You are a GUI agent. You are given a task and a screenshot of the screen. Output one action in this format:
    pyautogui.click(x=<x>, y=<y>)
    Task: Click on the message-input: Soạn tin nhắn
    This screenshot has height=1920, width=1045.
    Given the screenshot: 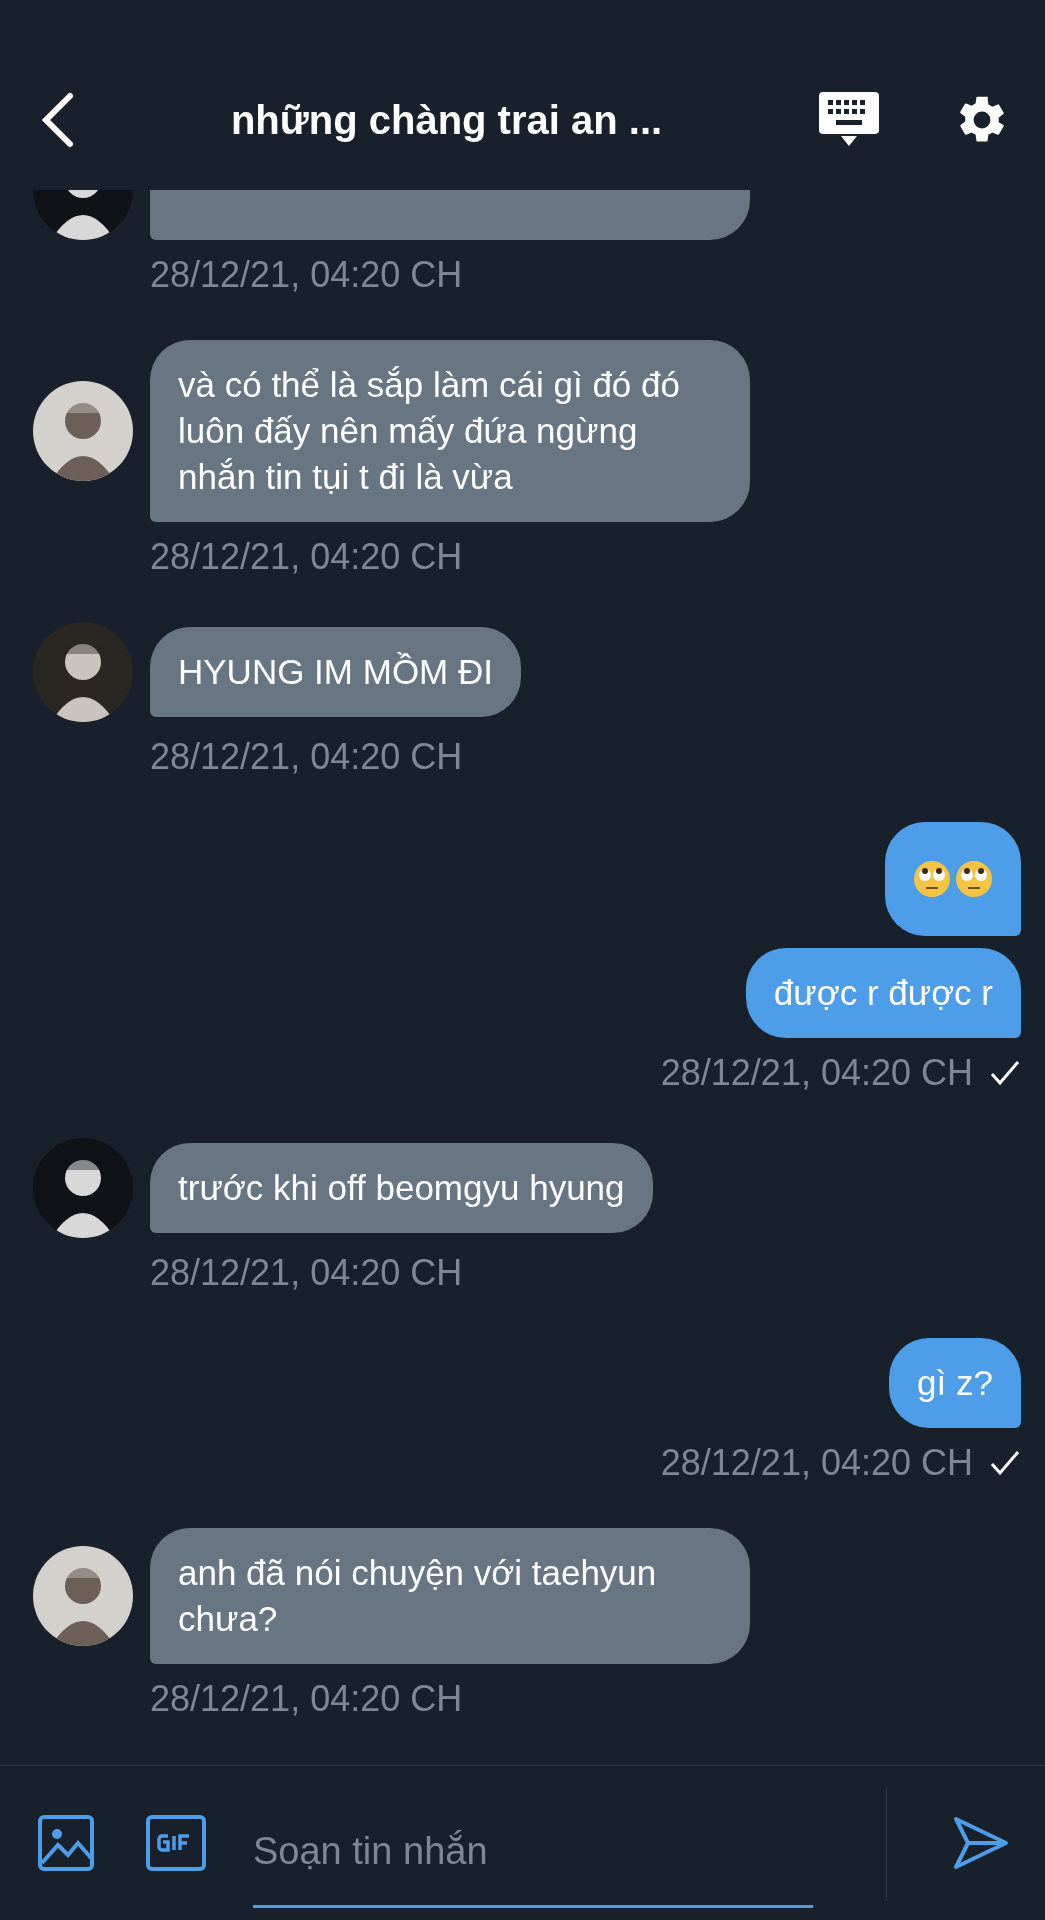 What is the action you would take?
    pyautogui.click(x=533, y=1853)
    